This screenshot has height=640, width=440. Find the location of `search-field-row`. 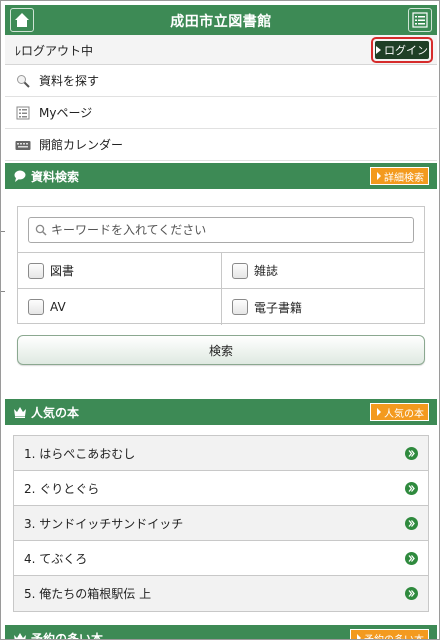

search-field-row is located at coordinates (221, 230).